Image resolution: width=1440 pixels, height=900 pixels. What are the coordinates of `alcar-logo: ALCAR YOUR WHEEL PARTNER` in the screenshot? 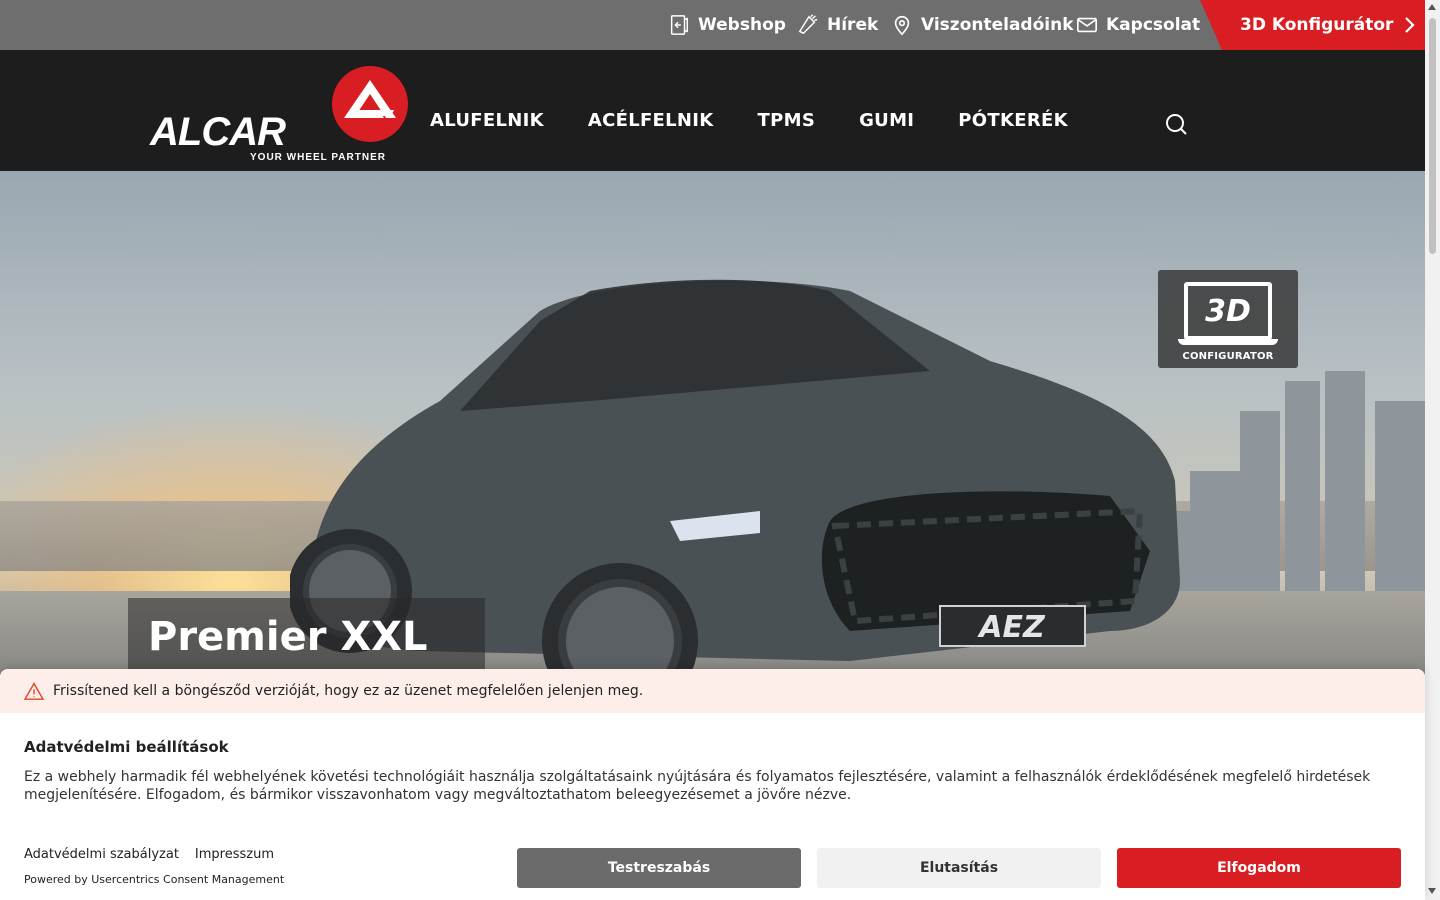 It's located at (279, 112).